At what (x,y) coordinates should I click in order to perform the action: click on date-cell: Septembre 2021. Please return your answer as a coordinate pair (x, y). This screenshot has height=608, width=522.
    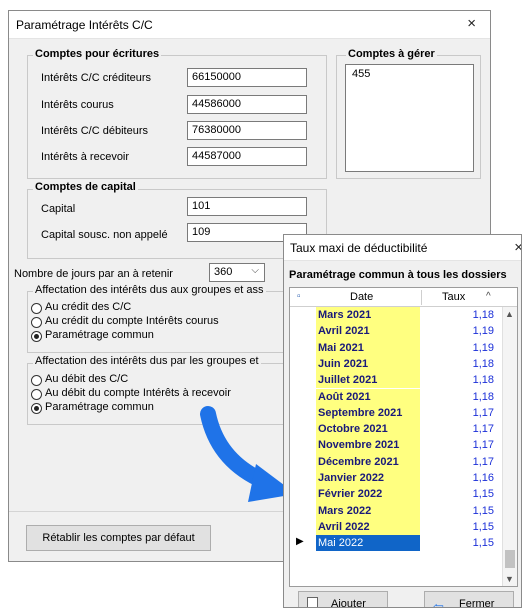
    Looking at the image, I should click on (368, 413).